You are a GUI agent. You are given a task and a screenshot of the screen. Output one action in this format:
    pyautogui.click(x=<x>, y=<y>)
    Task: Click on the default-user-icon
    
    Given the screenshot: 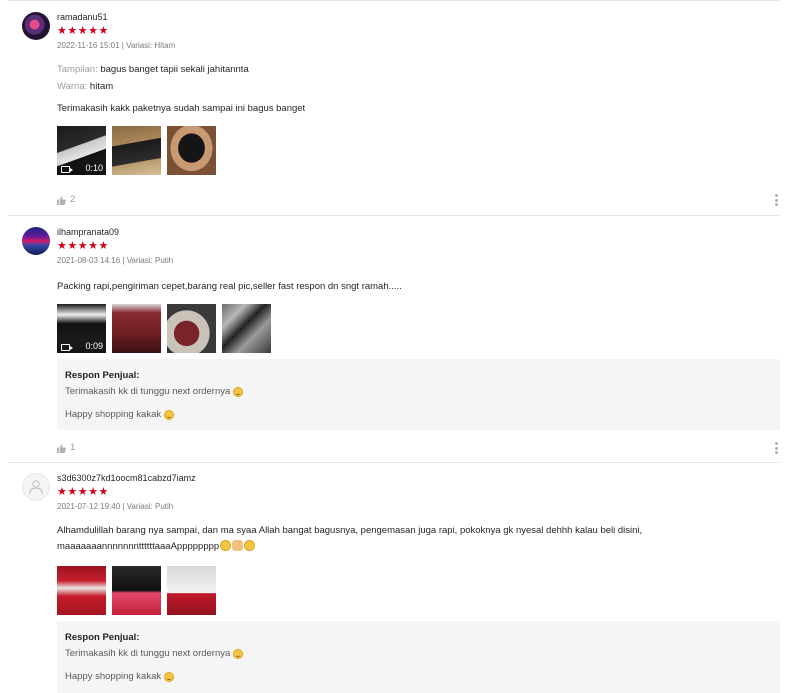 What is the action you would take?
    pyautogui.click(x=36, y=487)
    